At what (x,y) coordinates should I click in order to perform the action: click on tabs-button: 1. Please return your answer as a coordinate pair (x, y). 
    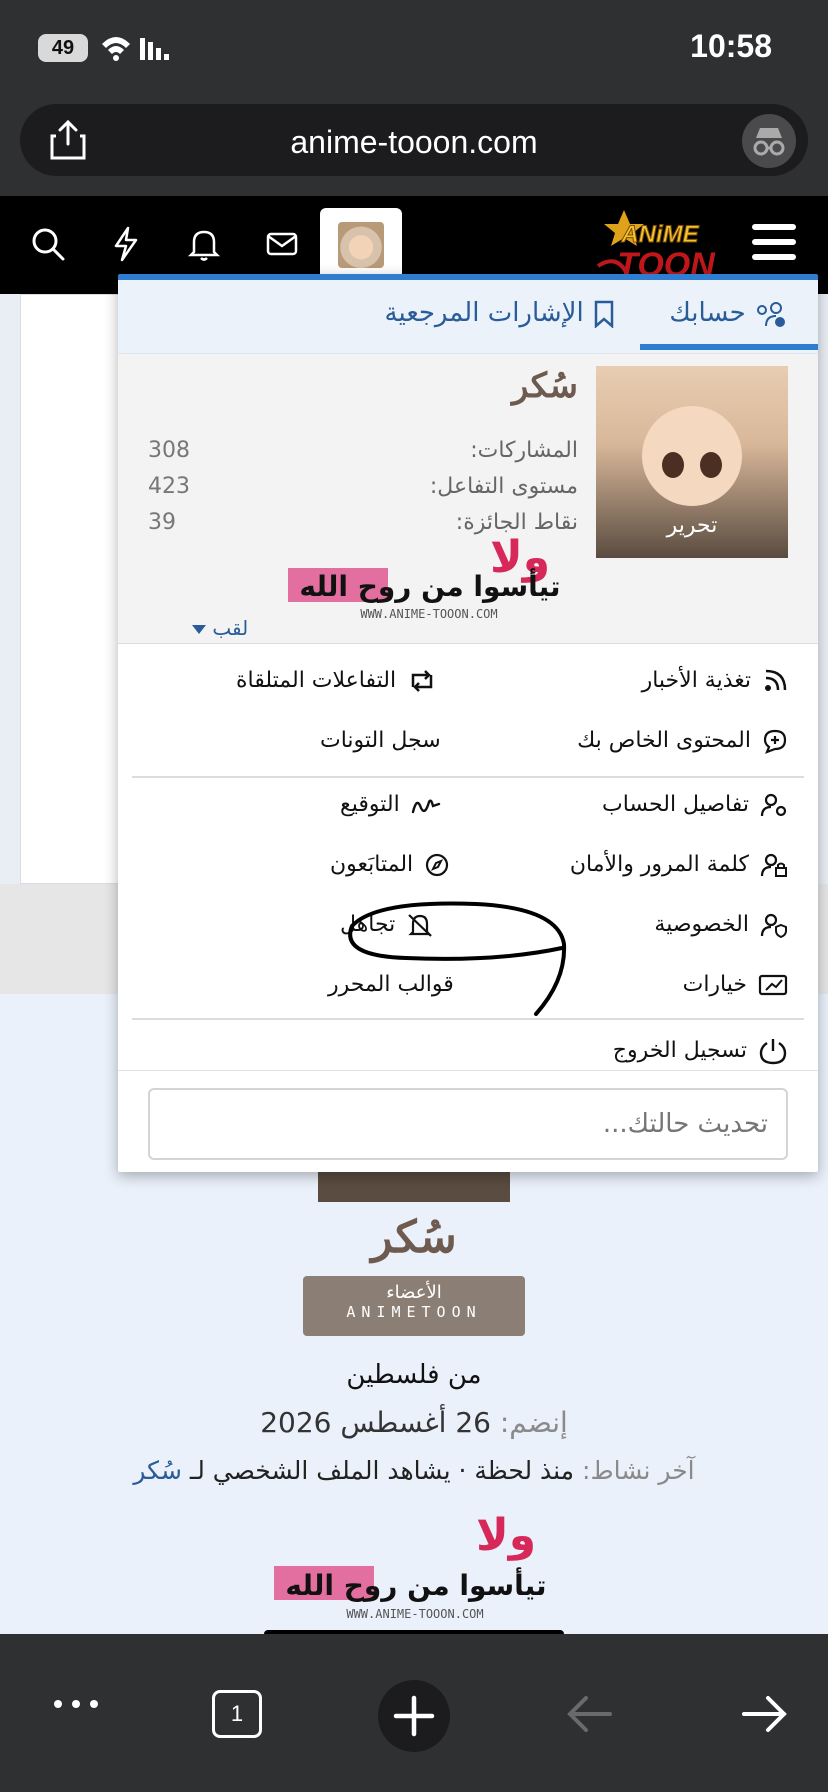
    Looking at the image, I should click on (237, 1714).